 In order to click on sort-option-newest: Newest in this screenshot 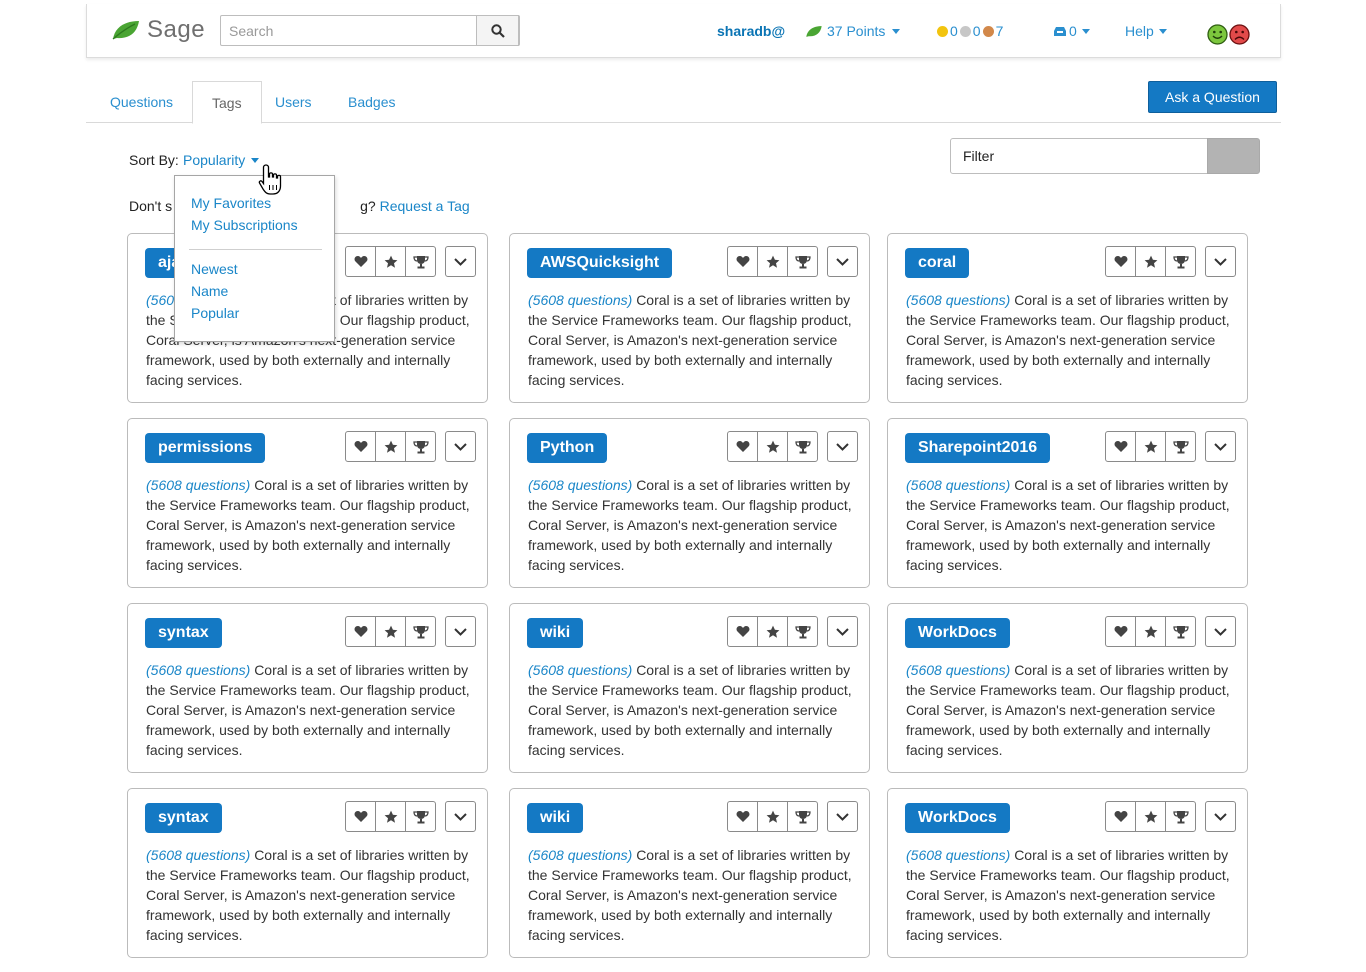, I will do `click(214, 269)`.